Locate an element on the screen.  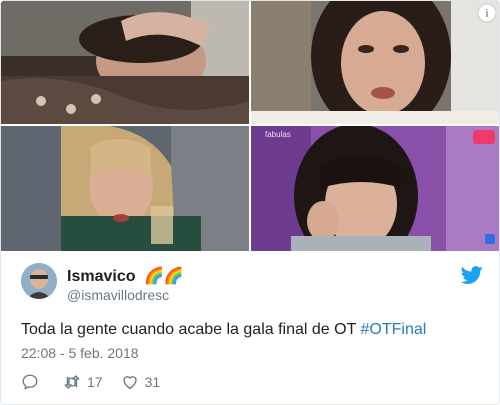
display-name: Ismavico 🌈🌈 is located at coordinates (125, 276).